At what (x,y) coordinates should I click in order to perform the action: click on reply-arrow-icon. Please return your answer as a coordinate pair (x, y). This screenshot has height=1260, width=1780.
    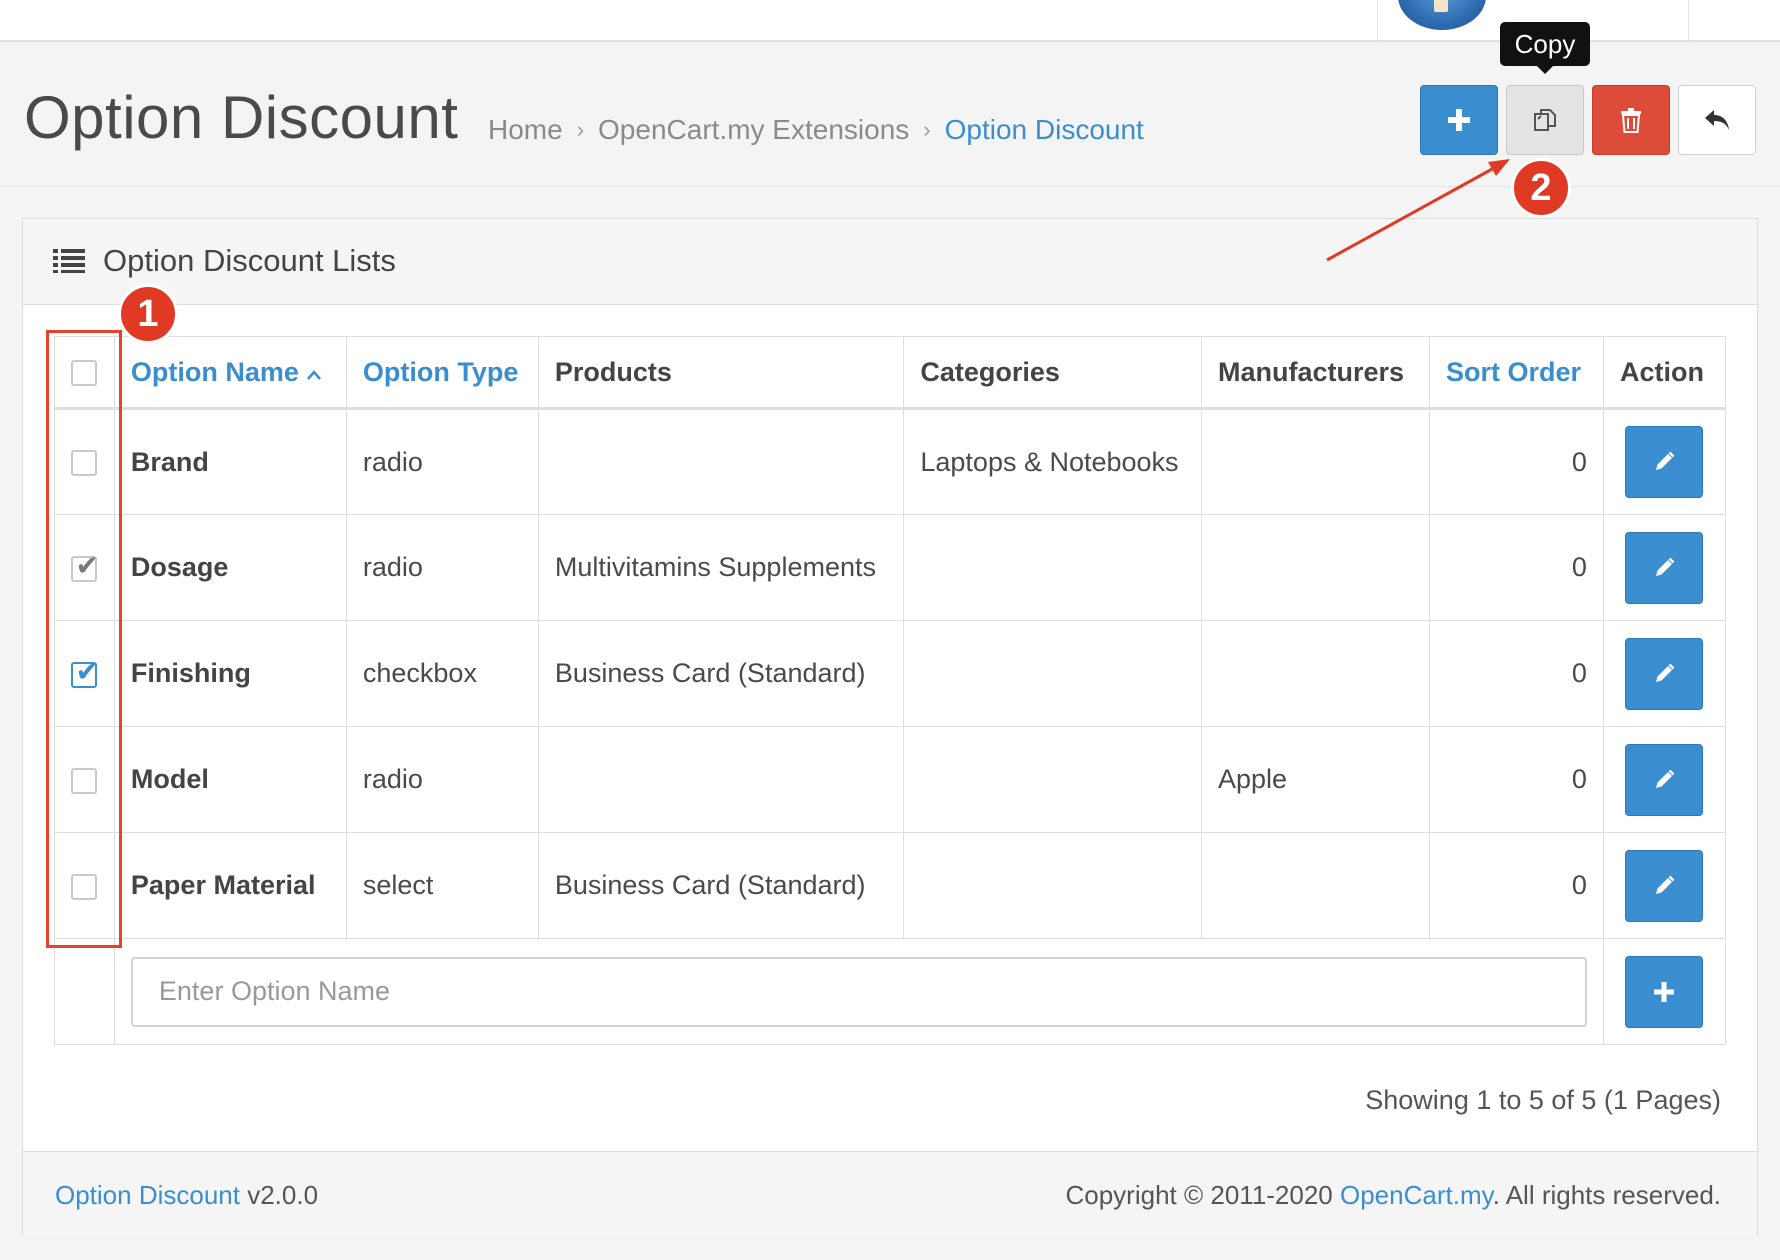
    Looking at the image, I should click on (1717, 120).